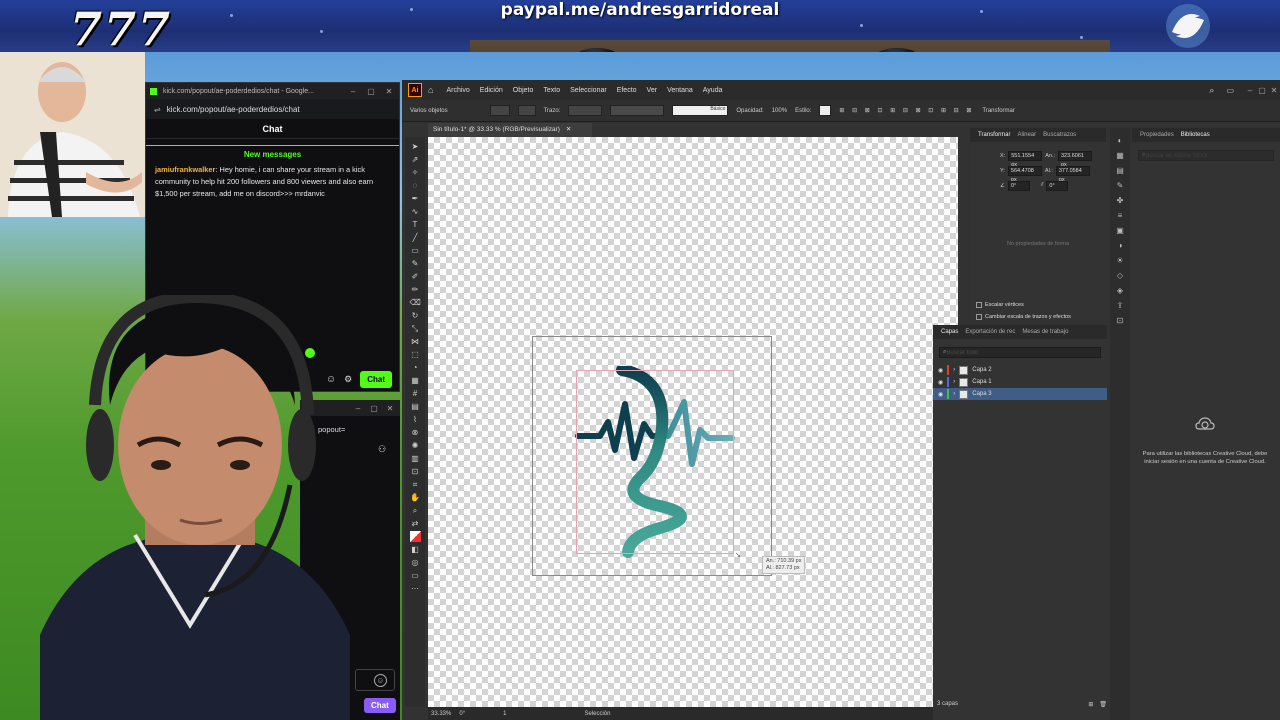  Describe the element at coordinates (457, 90) in the screenshot. I see `menu-archivo: Archivo` at that location.